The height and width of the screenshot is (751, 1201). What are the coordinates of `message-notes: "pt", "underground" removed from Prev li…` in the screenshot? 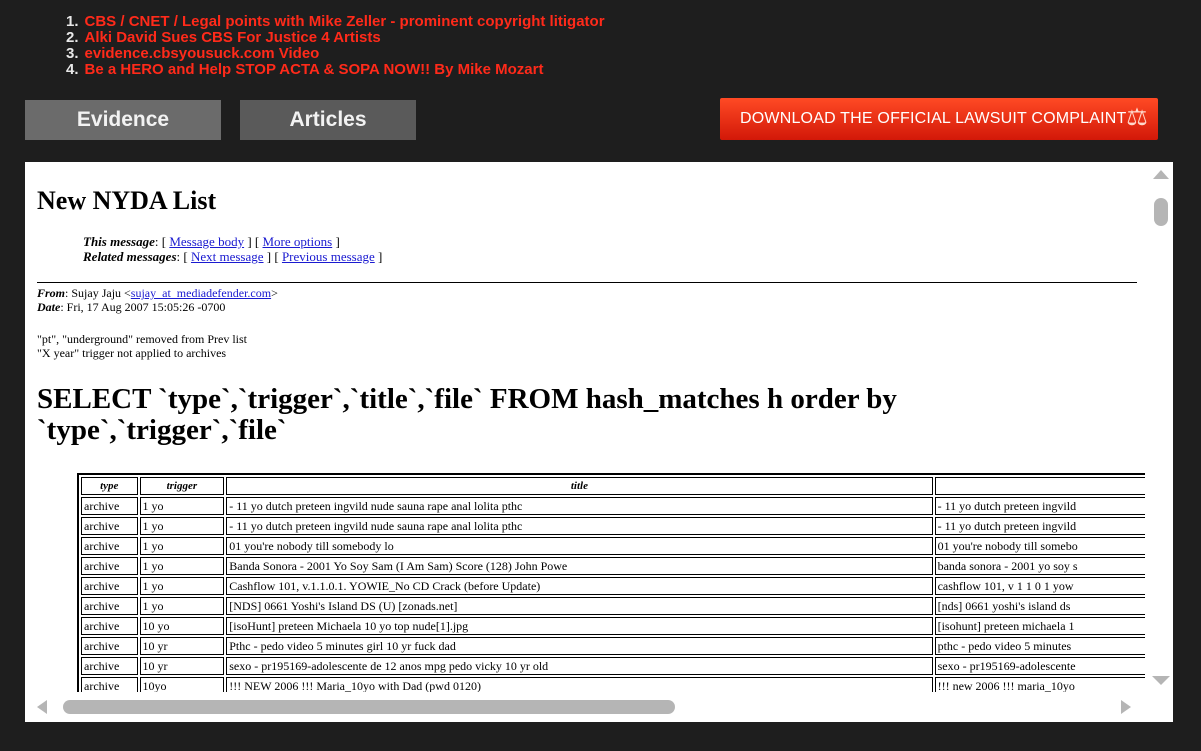 It's located at (142, 346).